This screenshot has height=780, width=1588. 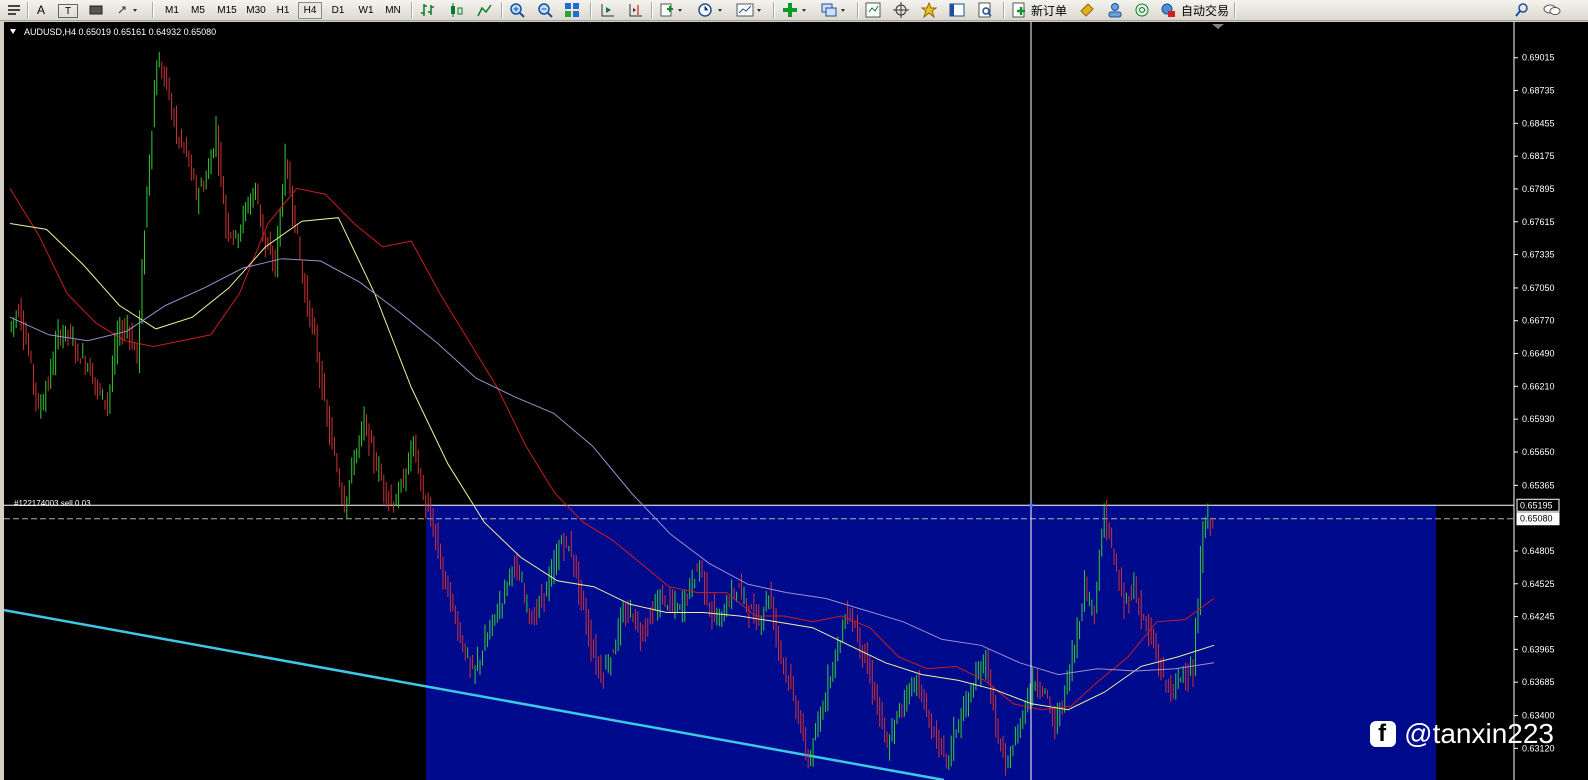 What do you see at coordinates (1536, 505) in the screenshot?
I see `price-label: 0.65195` at bounding box center [1536, 505].